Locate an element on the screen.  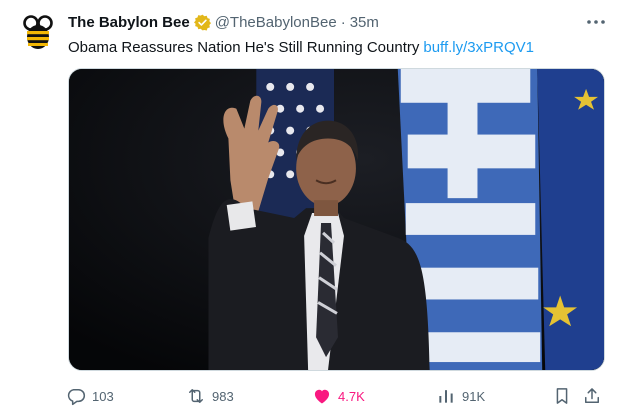
retweet-icon is located at coordinates (196, 396).